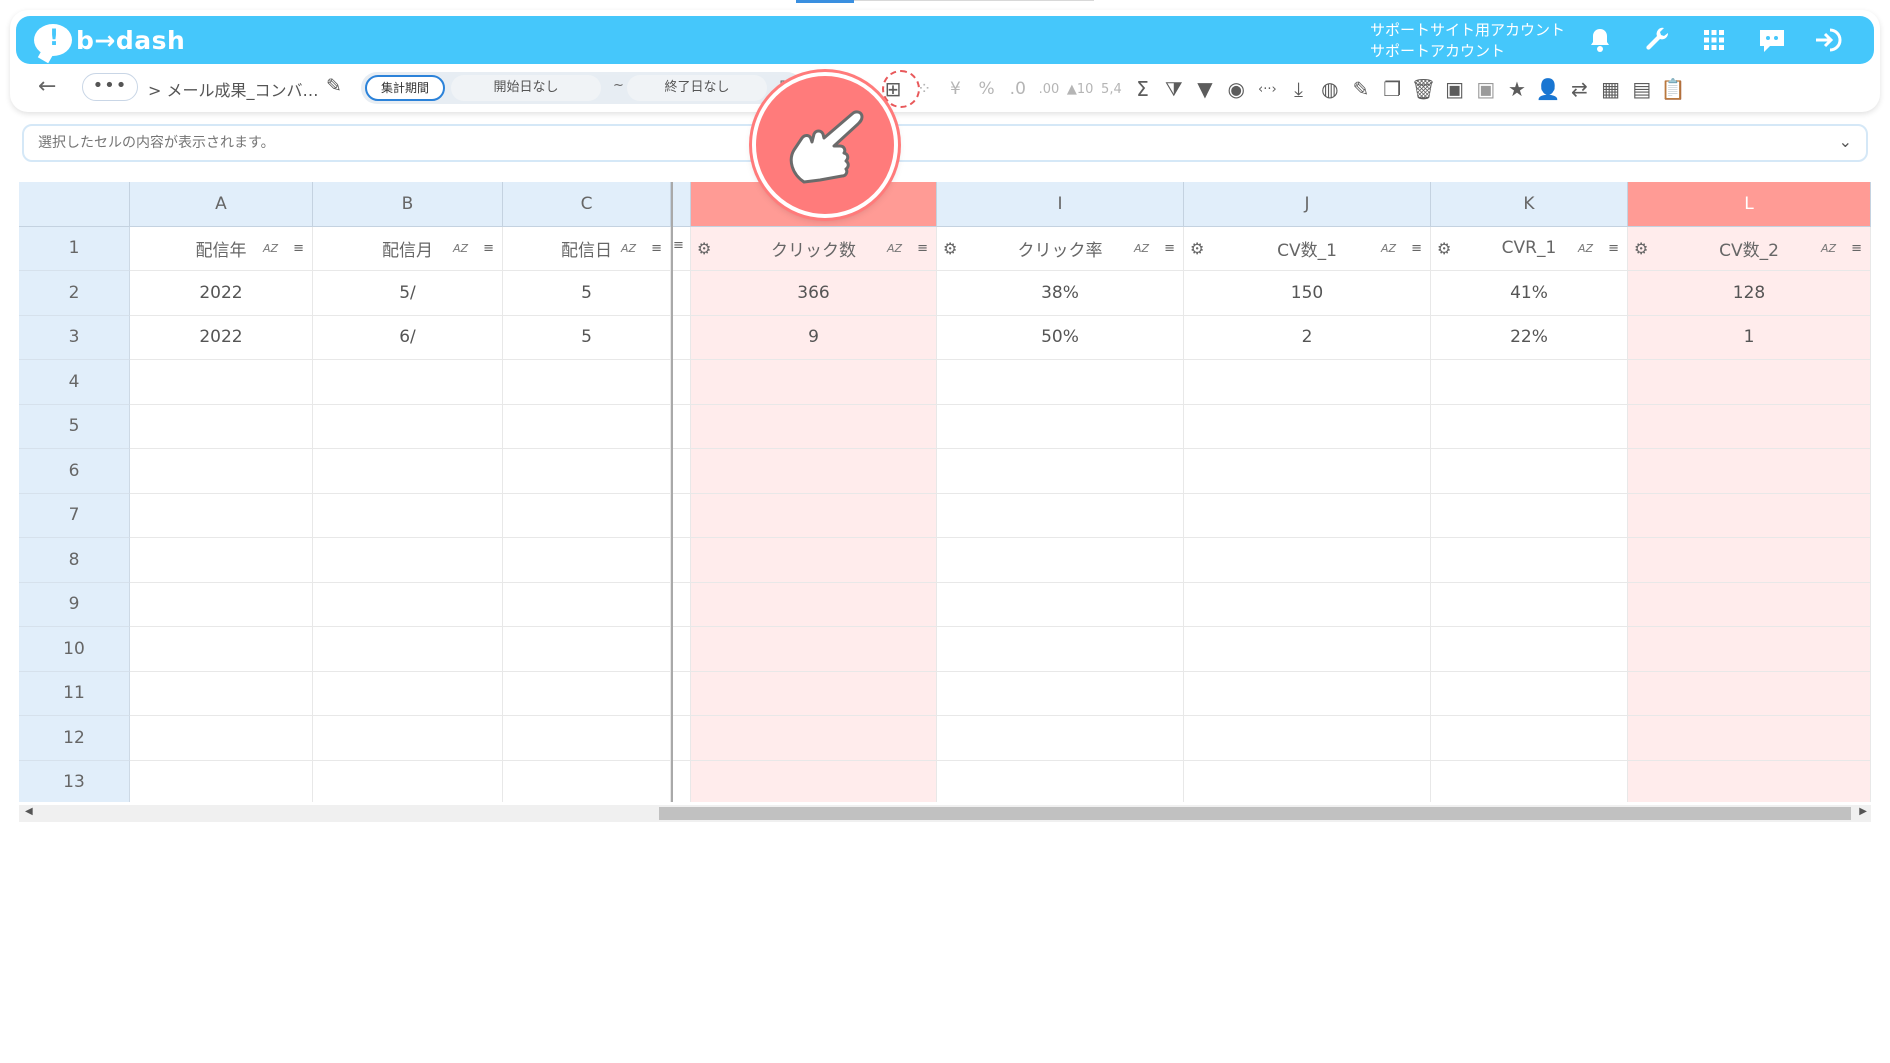 This screenshot has width=1890, height=1063. What do you see at coordinates (29, 811) in the screenshot?
I see `scroll-left-icon: ◀` at bounding box center [29, 811].